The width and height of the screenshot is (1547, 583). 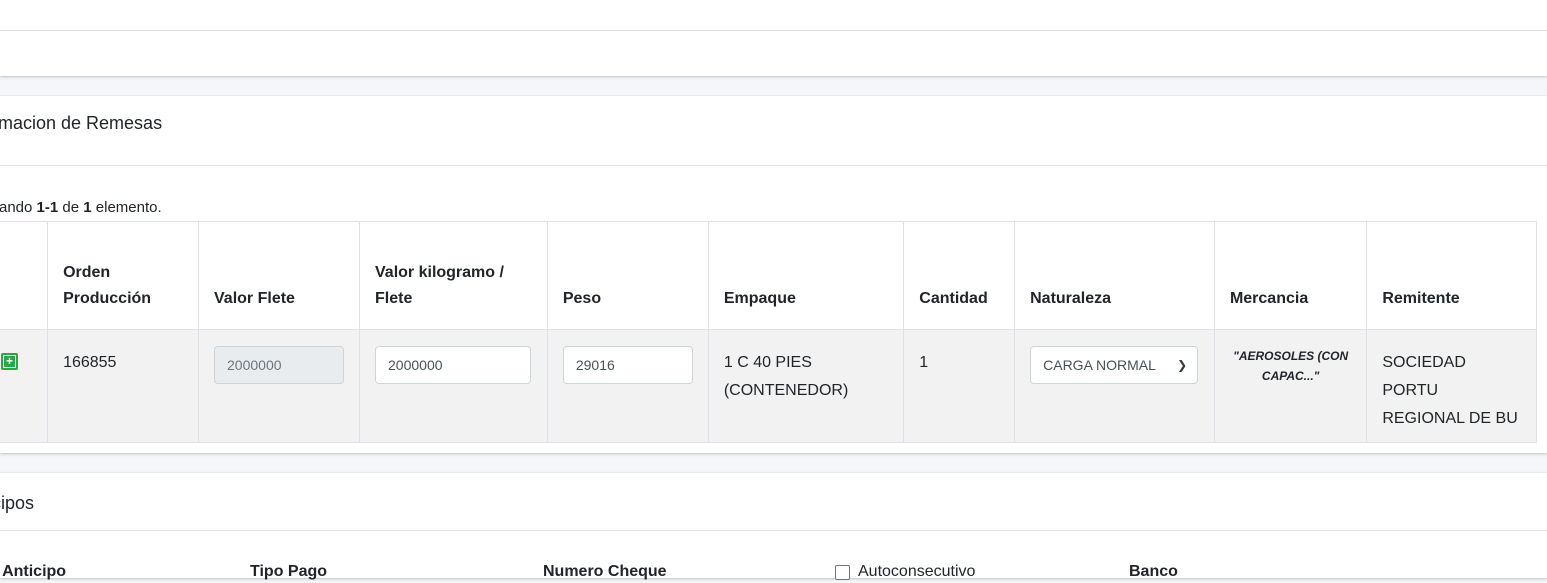 I want to click on plus-square-icon, so click(x=9, y=361).